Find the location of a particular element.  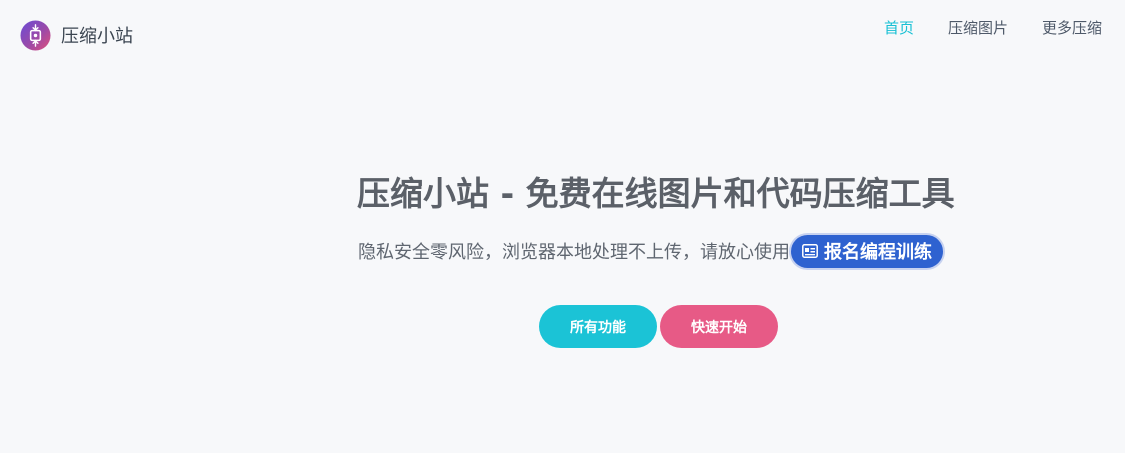

brand-name: 压缩小站 is located at coordinates (97, 36).